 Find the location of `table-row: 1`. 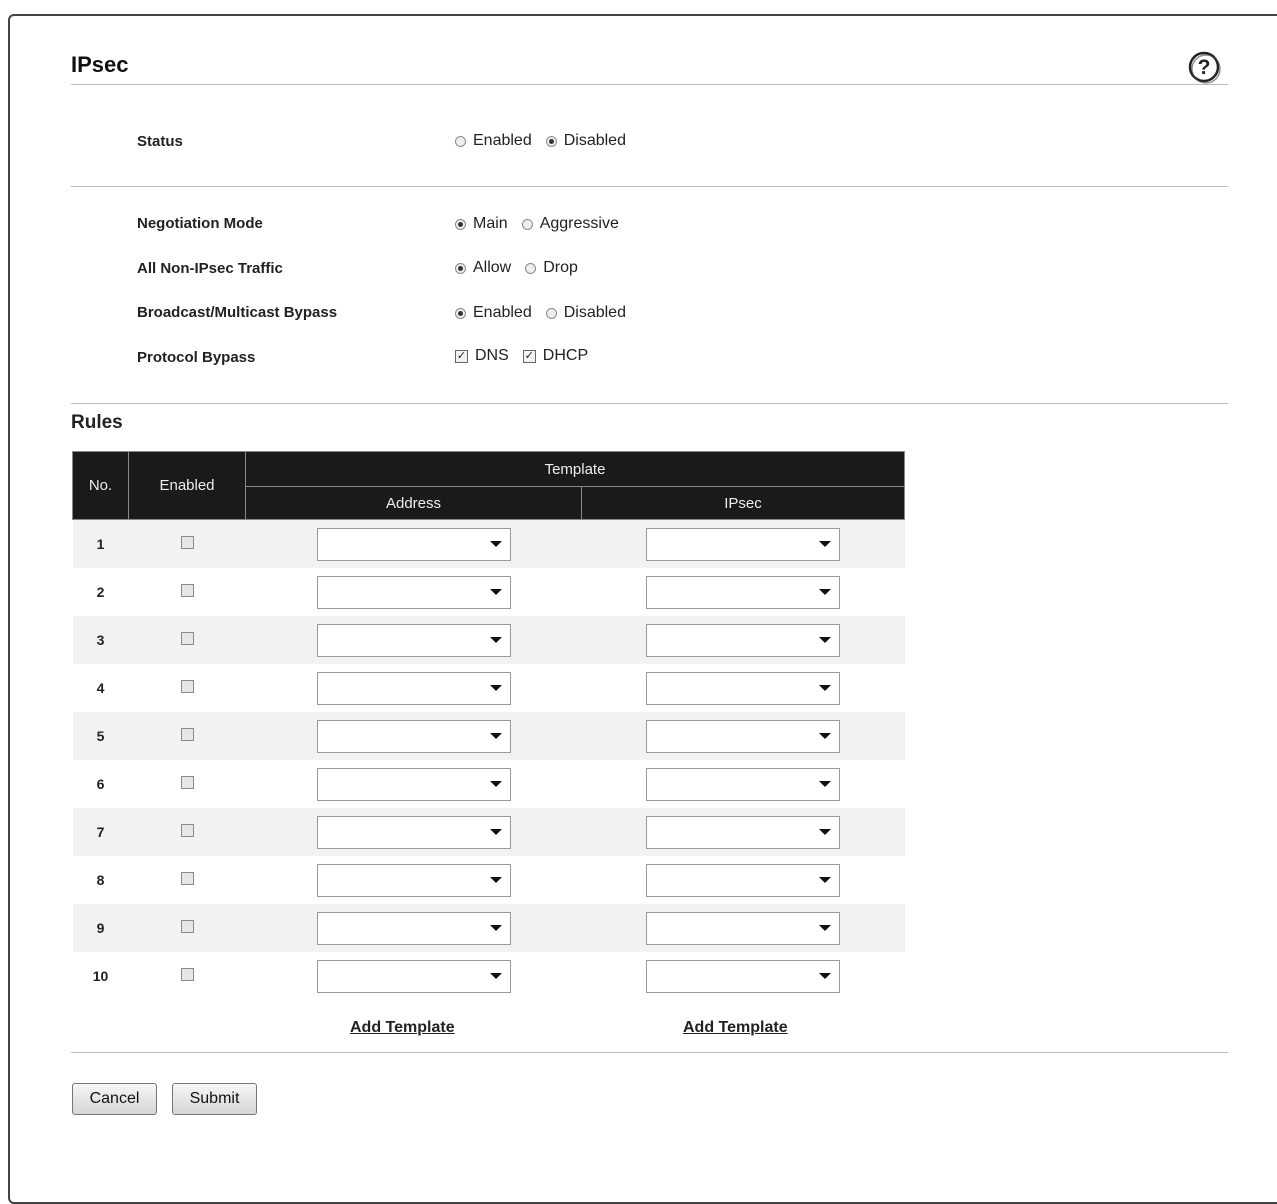

table-row: 1 is located at coordinates (488, 543).